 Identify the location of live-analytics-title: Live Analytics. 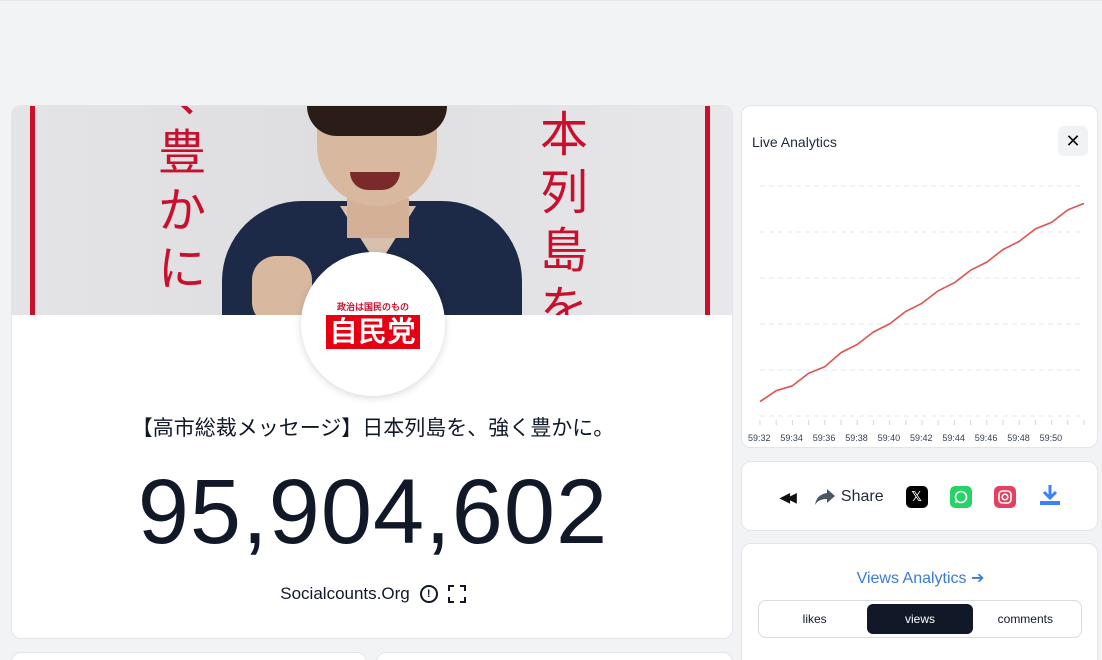
(794, 142).